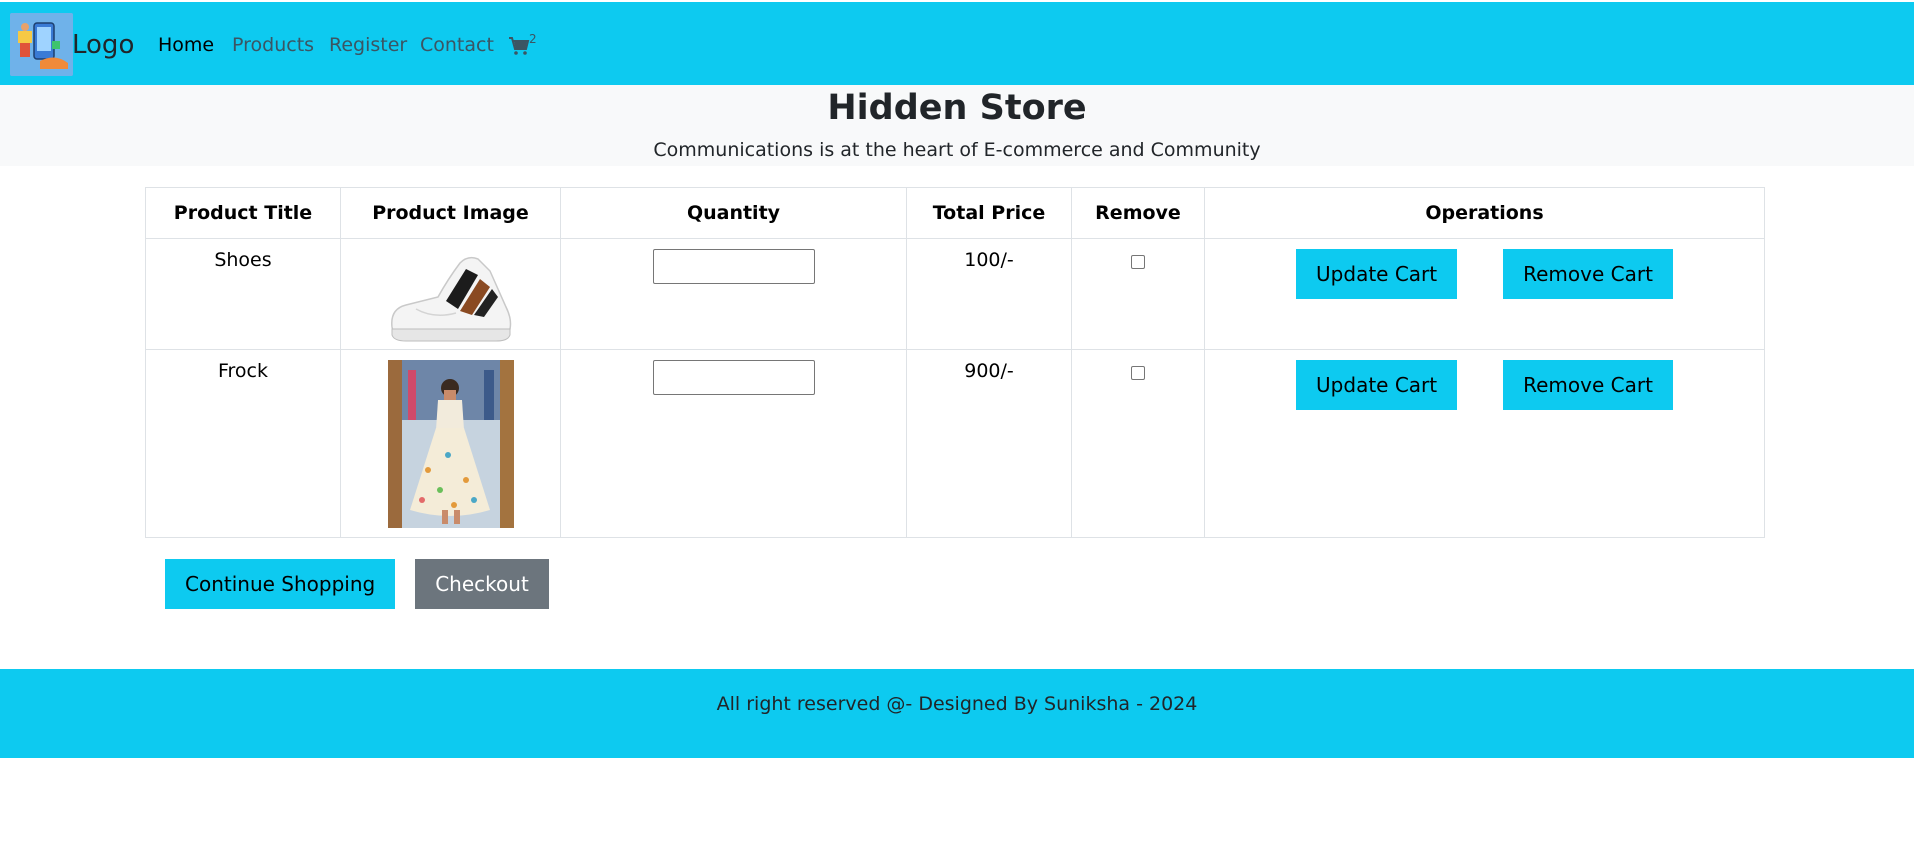  I want to click on nav-link-register: Register, so click(368, 45).